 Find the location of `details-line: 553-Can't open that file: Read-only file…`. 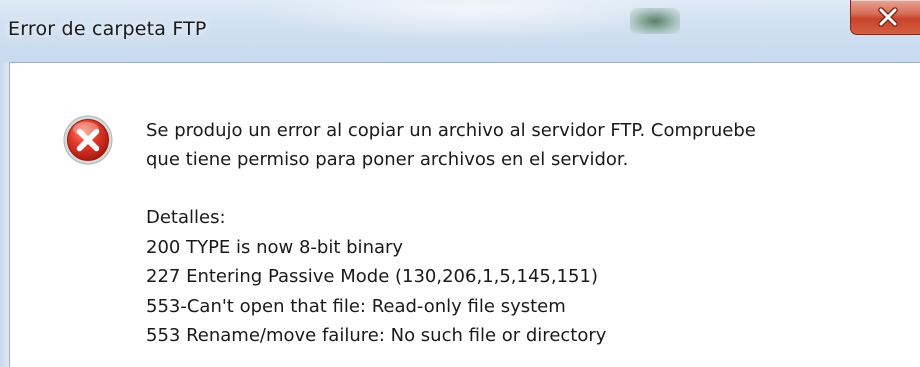

details-line: 553-Can't open that file: Read-only file… is located at coordinates (356, 306).